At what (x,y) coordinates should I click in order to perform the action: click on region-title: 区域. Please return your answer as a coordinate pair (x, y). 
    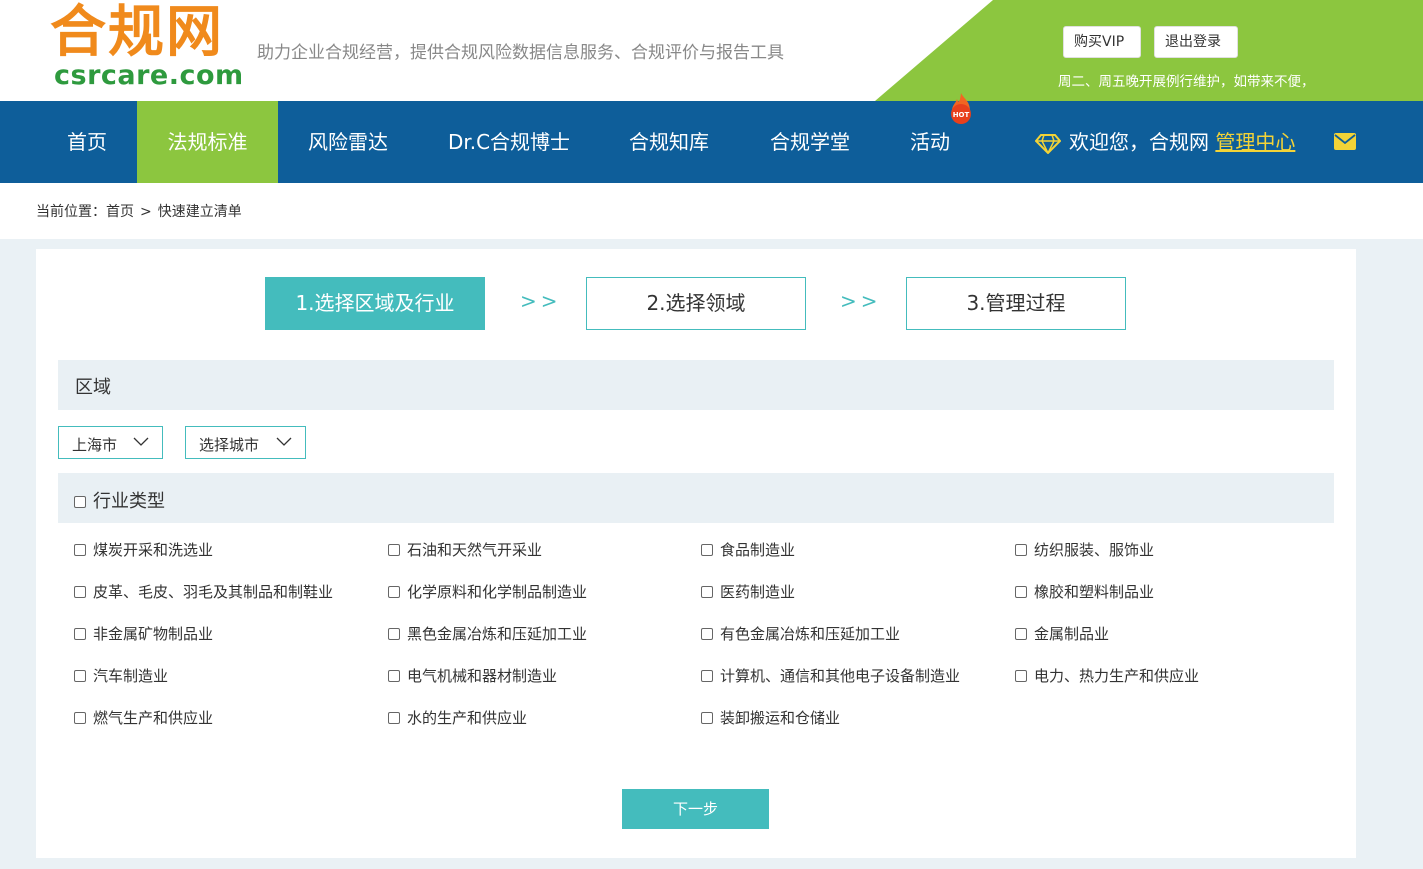
    Looking at the image, I should click on (93, 387).